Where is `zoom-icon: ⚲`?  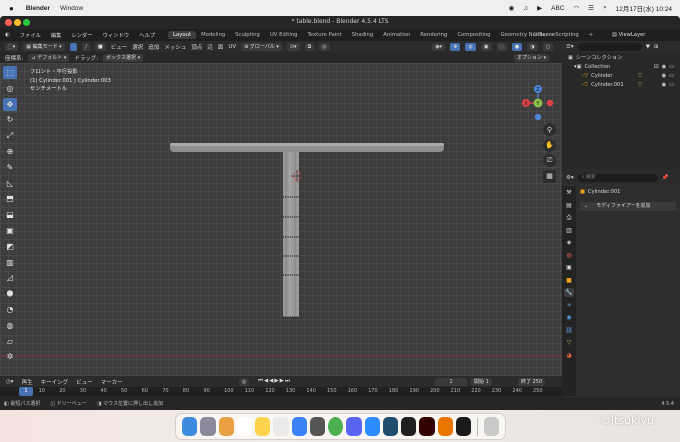
zoom-icon: ⚲ is located at coordinates (549, 129).